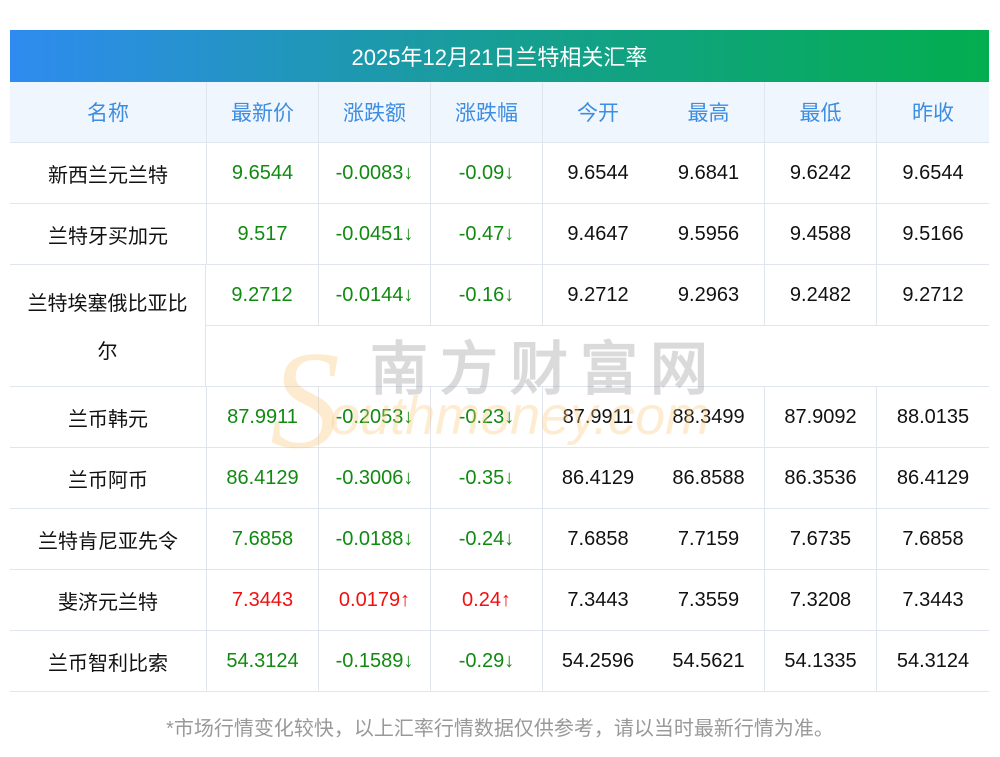 The image size is (1000, 757). What do you see at coordinates (262, 417) in the screenshot?
I see `cell-latest-price: 87.9911` at bounding box center [262, 417].